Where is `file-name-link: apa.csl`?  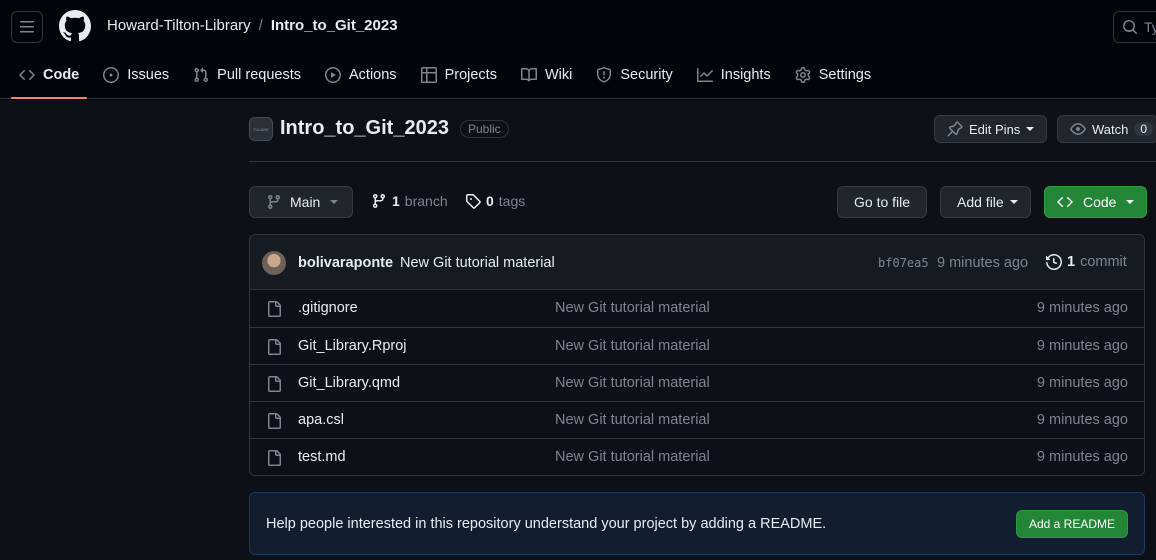 file-name-link: apa.csl is located at coordinates (321, 420).